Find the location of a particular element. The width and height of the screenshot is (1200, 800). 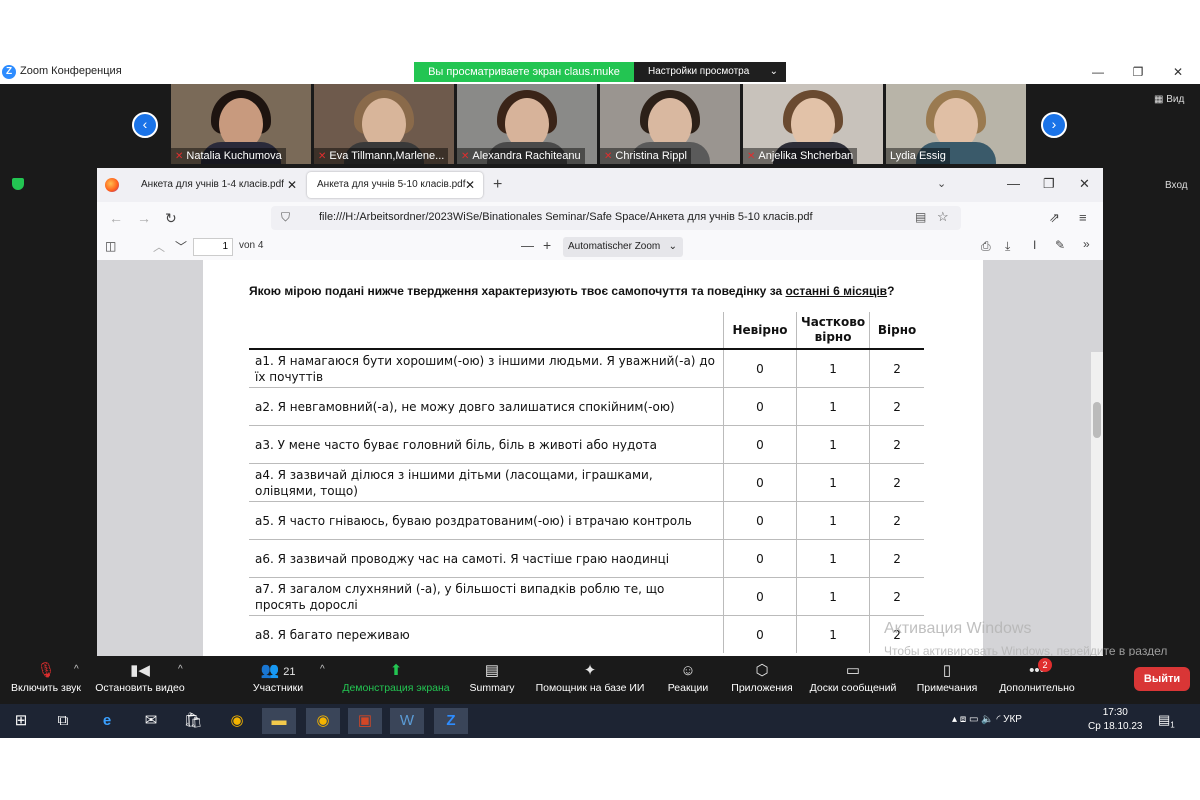

powerpoint-icon: ▣ is located at coordinates (365, 721).